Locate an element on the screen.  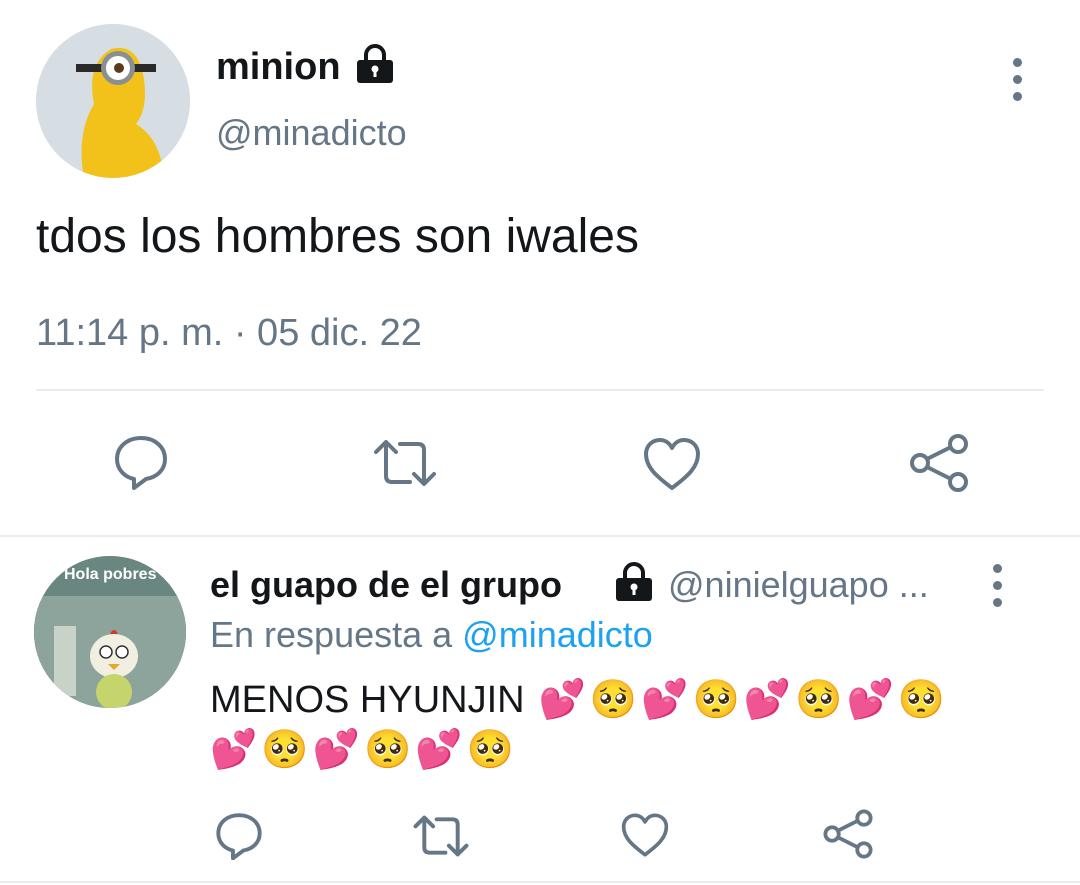
author-name: minion is located at coordinates (278, 67).